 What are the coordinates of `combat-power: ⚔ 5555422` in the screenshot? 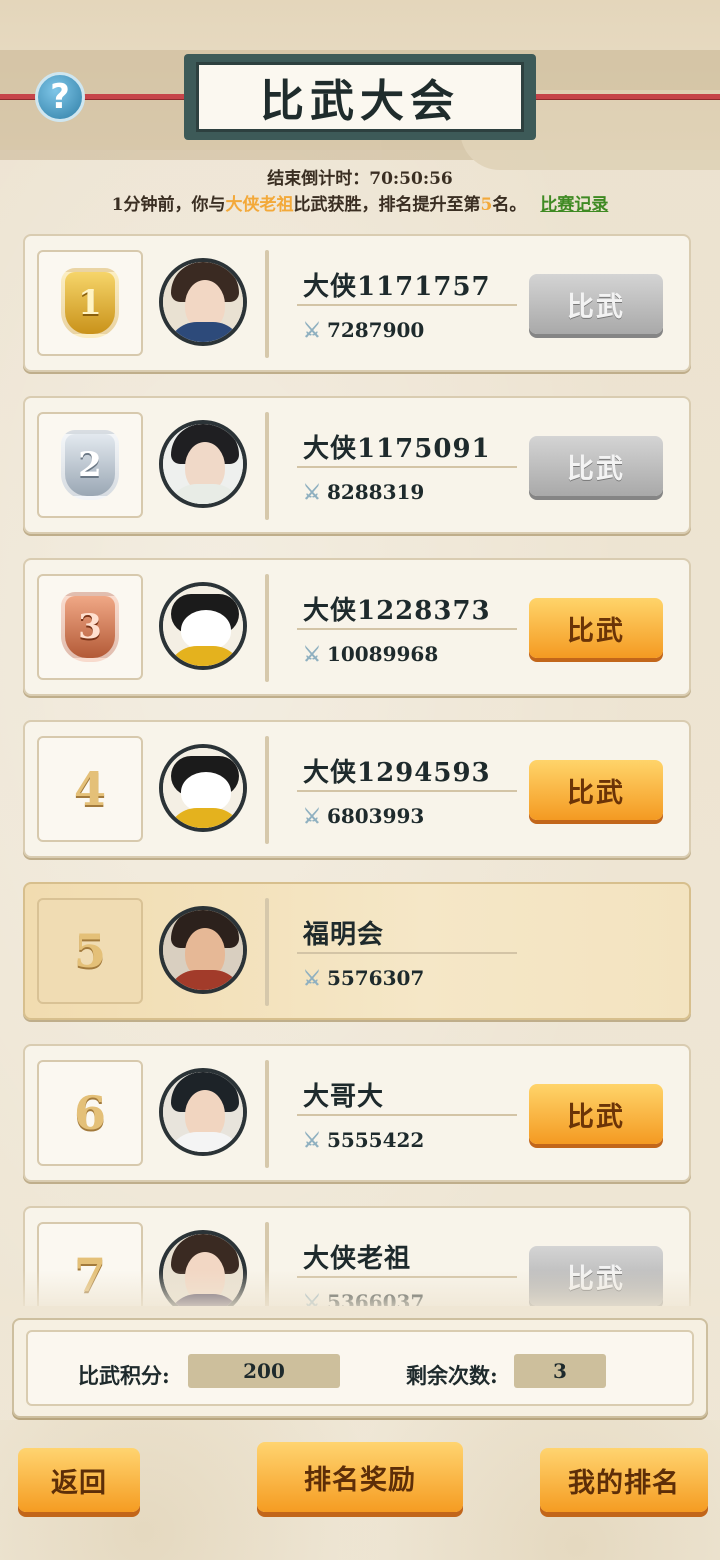 It's located at (363, 1140).